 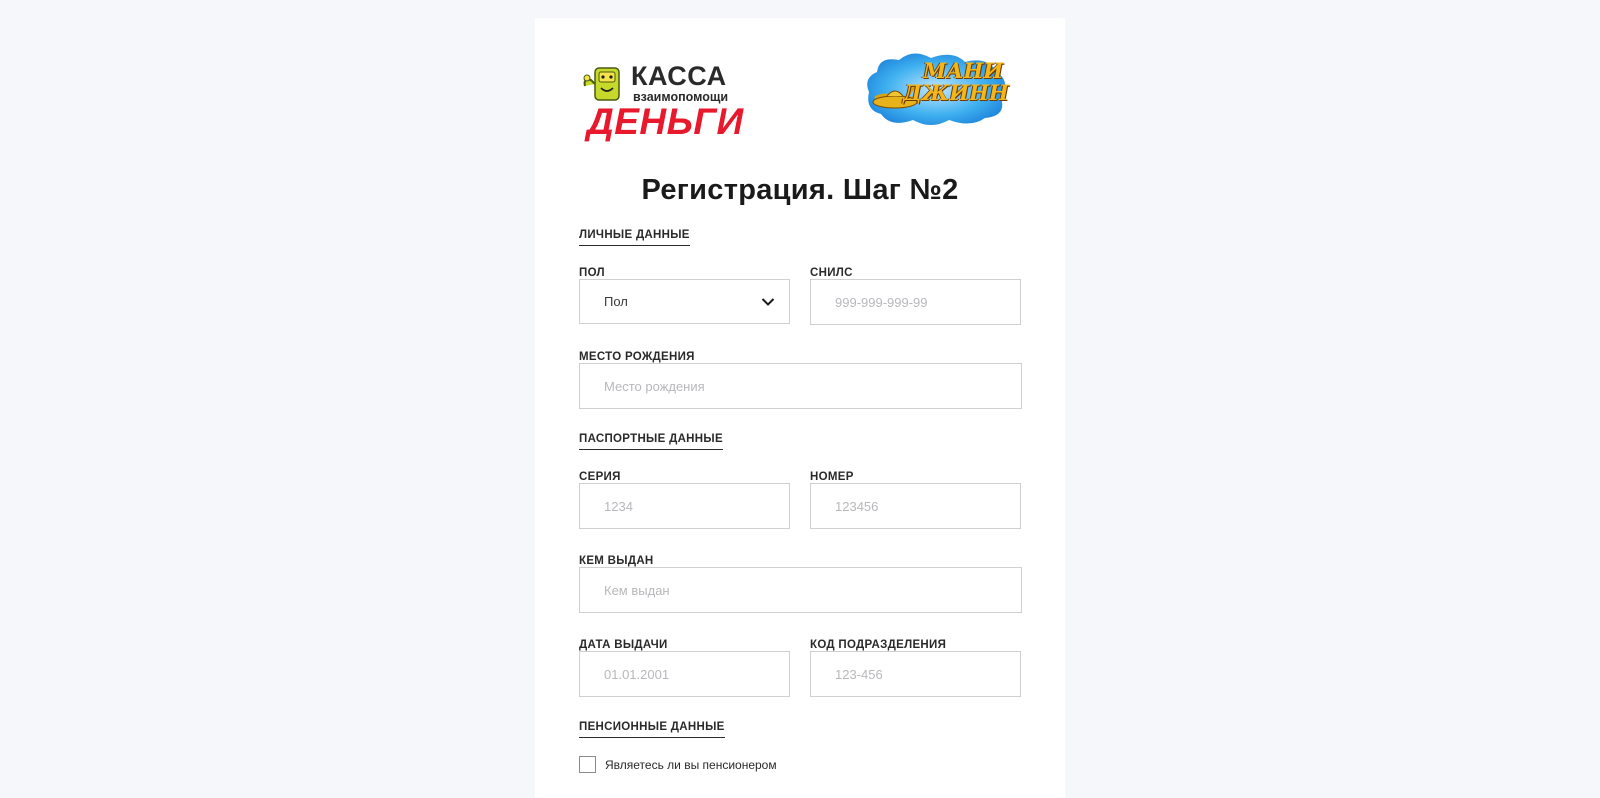 What do you see at coordinates (859, 674) in the screenshot?
I see `dept-code-placeholder: 123-456` at bounding box center [859, 674].